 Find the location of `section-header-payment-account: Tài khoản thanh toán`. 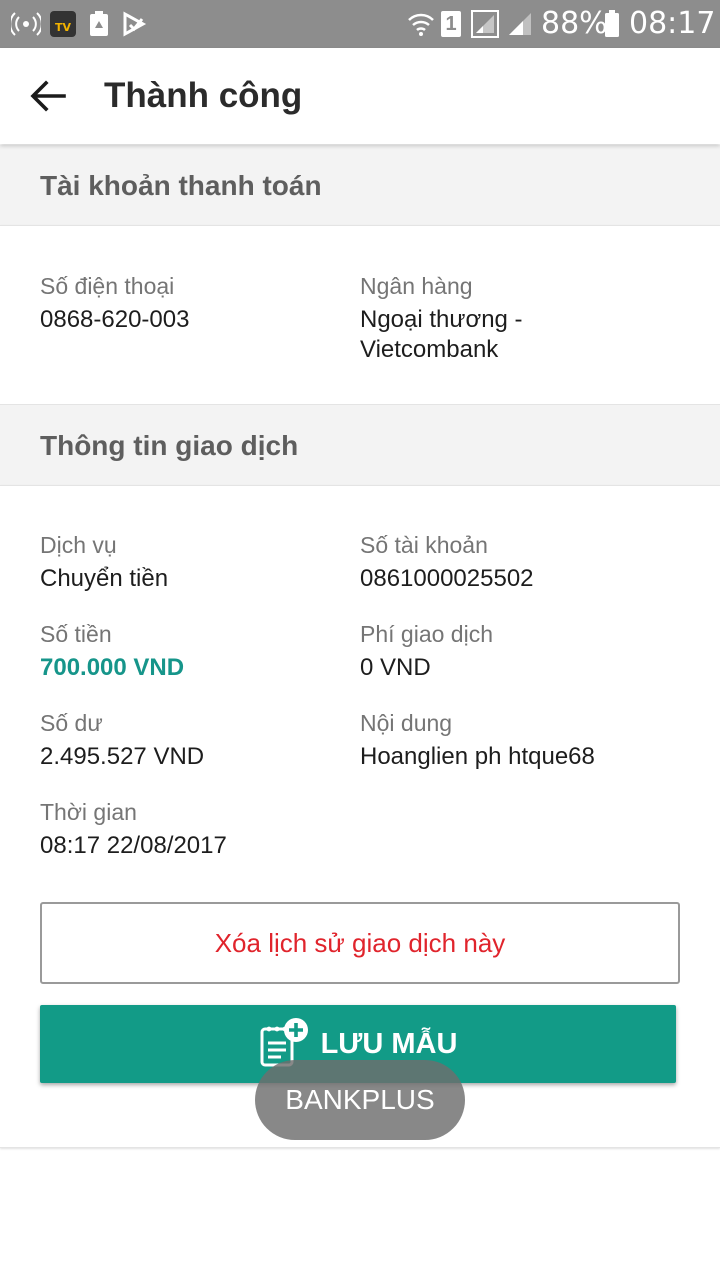

section-header-payment-account: Tài khoản thanh toán is located at coordinates (360, 186).